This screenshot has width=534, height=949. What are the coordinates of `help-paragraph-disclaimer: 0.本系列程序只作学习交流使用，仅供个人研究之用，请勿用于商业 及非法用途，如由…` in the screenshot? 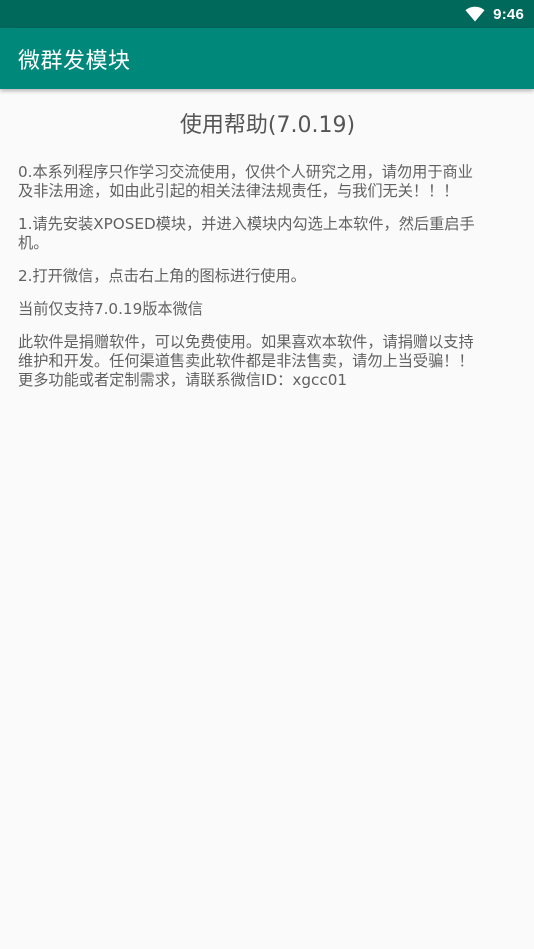 It's located at (267, 182).